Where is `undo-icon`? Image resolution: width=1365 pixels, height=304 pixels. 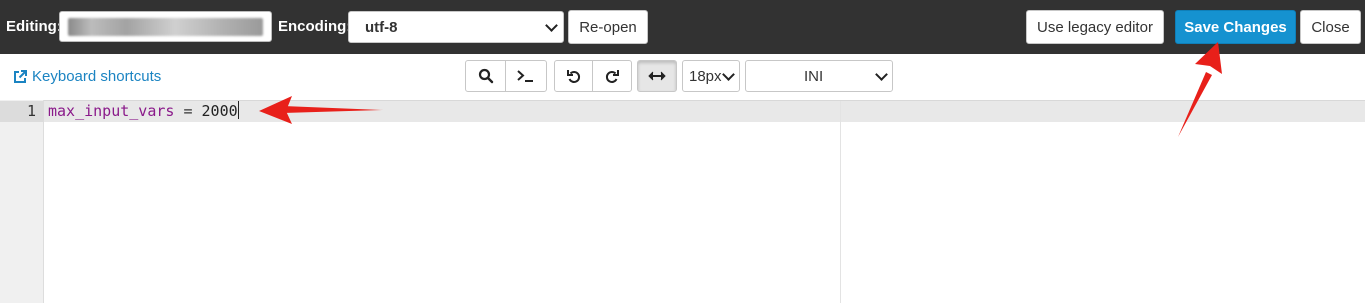
undo-icon is located at coordinates (573, 76).